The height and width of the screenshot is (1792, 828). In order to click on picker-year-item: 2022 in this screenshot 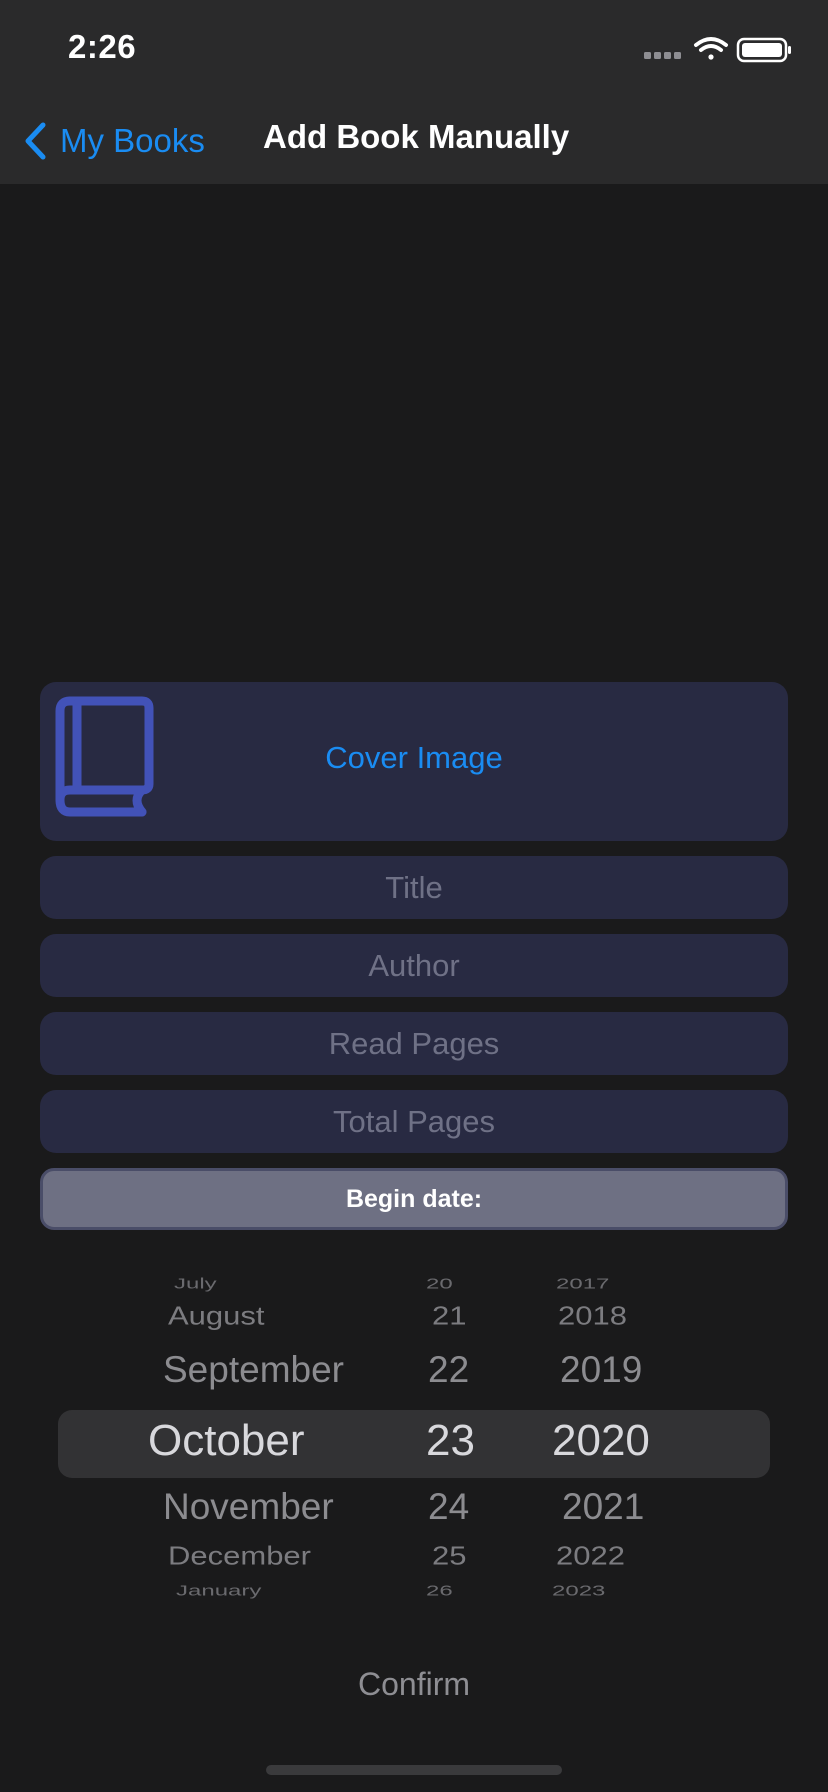, I will do `click(590, 1556)`.